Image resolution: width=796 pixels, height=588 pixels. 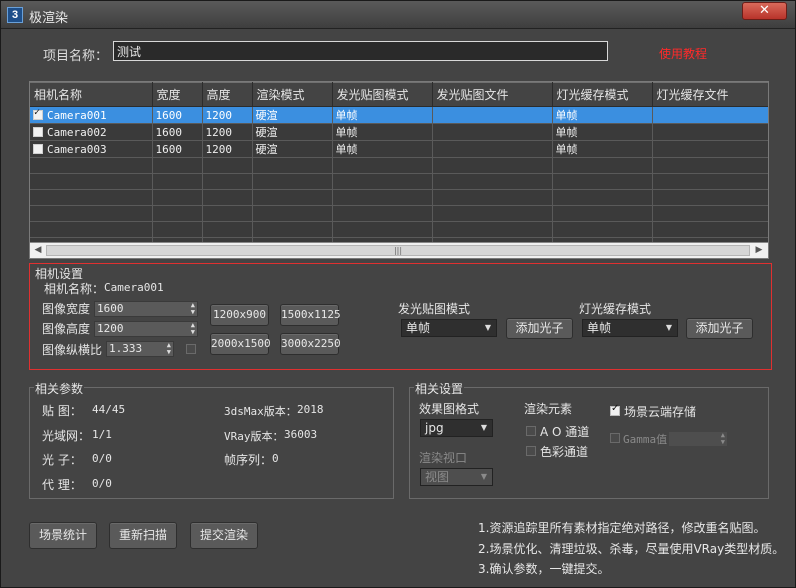 I want to click on scroll-thumb: |||, so click(x=398, y=250).